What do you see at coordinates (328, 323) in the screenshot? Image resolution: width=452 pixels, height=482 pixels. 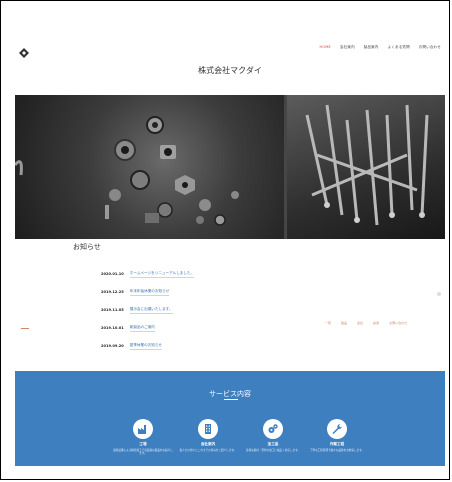 I see `side-link: 一覧` at bounding box center [328, 323].